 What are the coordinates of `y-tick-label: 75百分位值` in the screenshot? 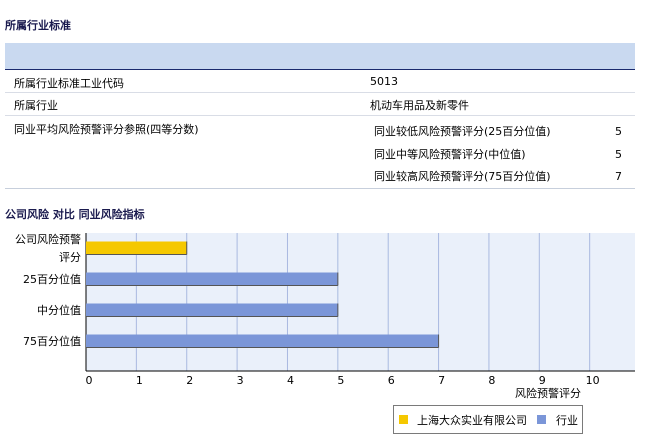 It's located at (52, 341).